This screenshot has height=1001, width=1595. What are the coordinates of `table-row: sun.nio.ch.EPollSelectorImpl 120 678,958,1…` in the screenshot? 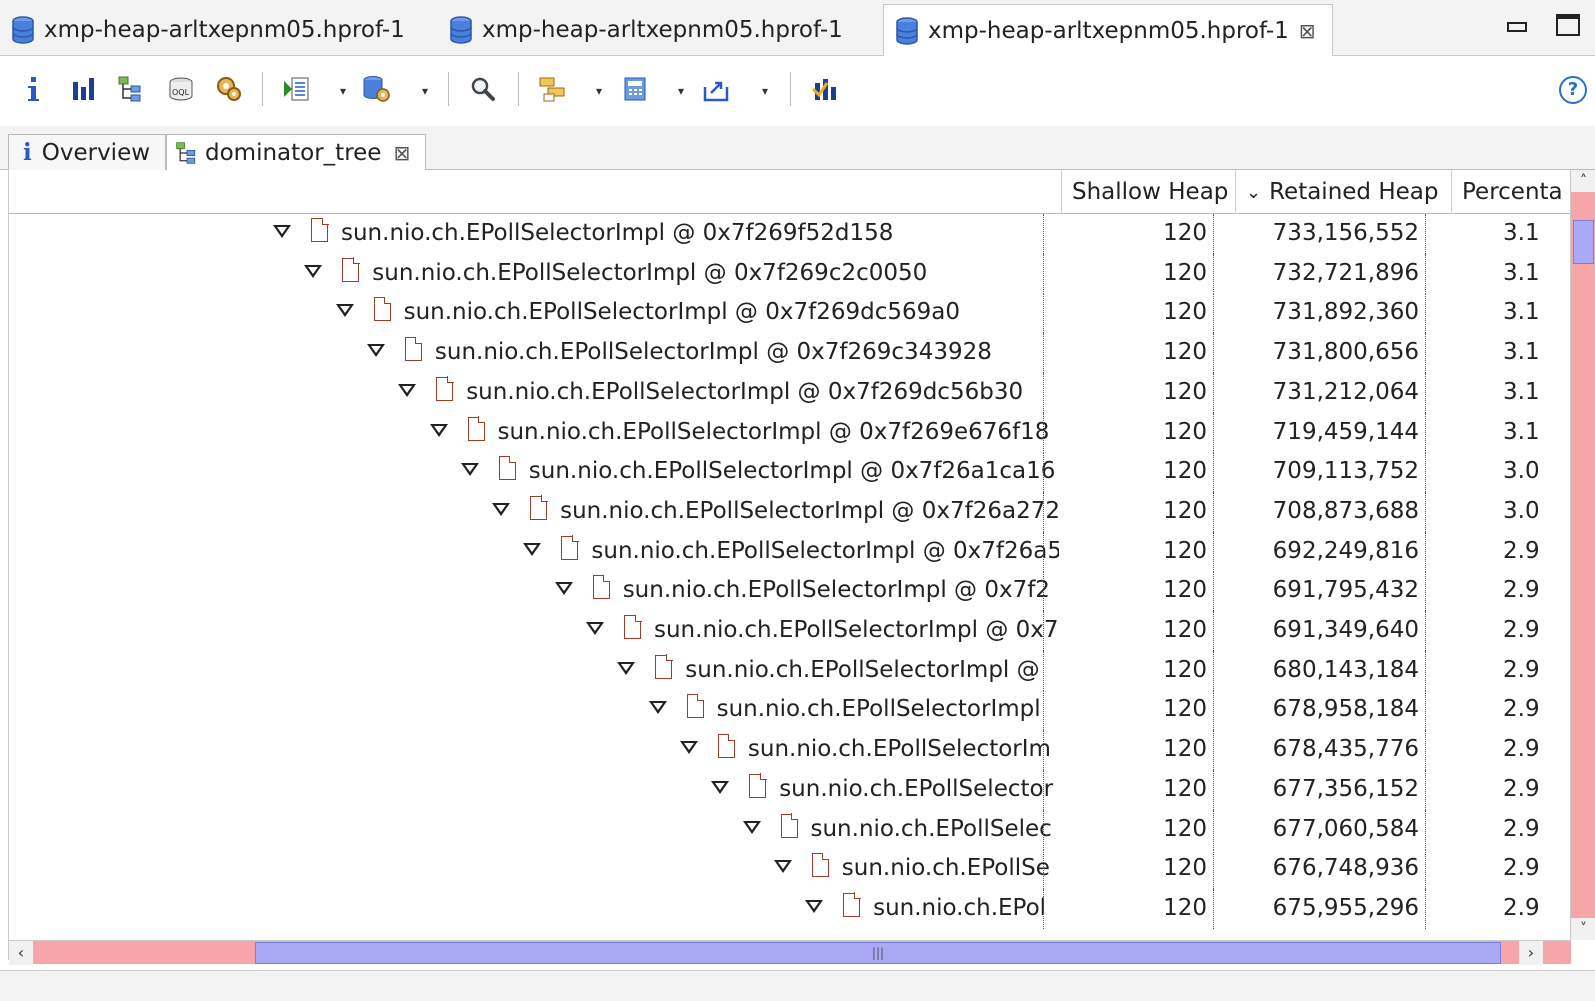 It's located at (790, 710).